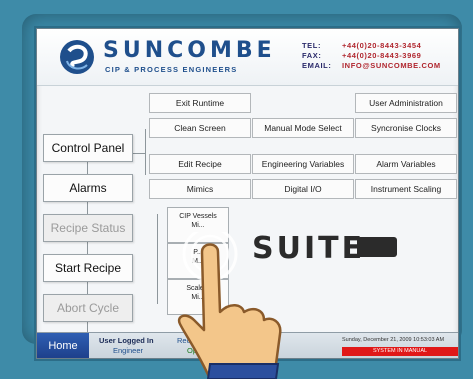 Image resolution: width=473 pixels, height=379 pixels. I want to click on email-value: INFO@SUNCOMBE.COM, so click(391, 65).